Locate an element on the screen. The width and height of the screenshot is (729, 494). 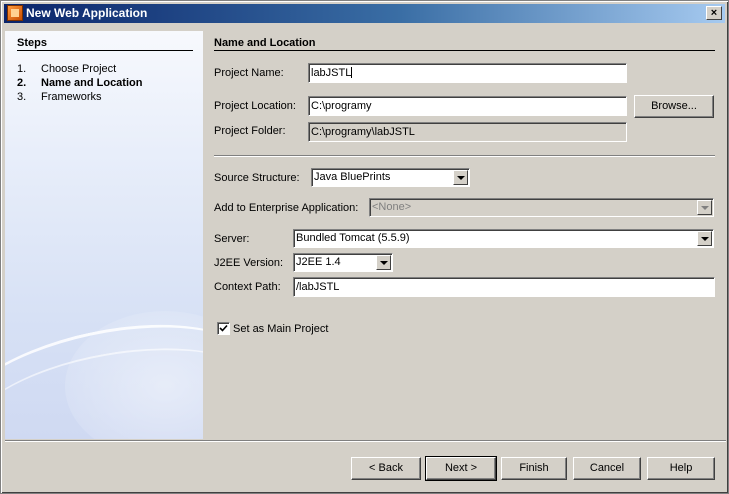
source-structure-dropdown: Java BluePrints is located at coordinates (390, 177).